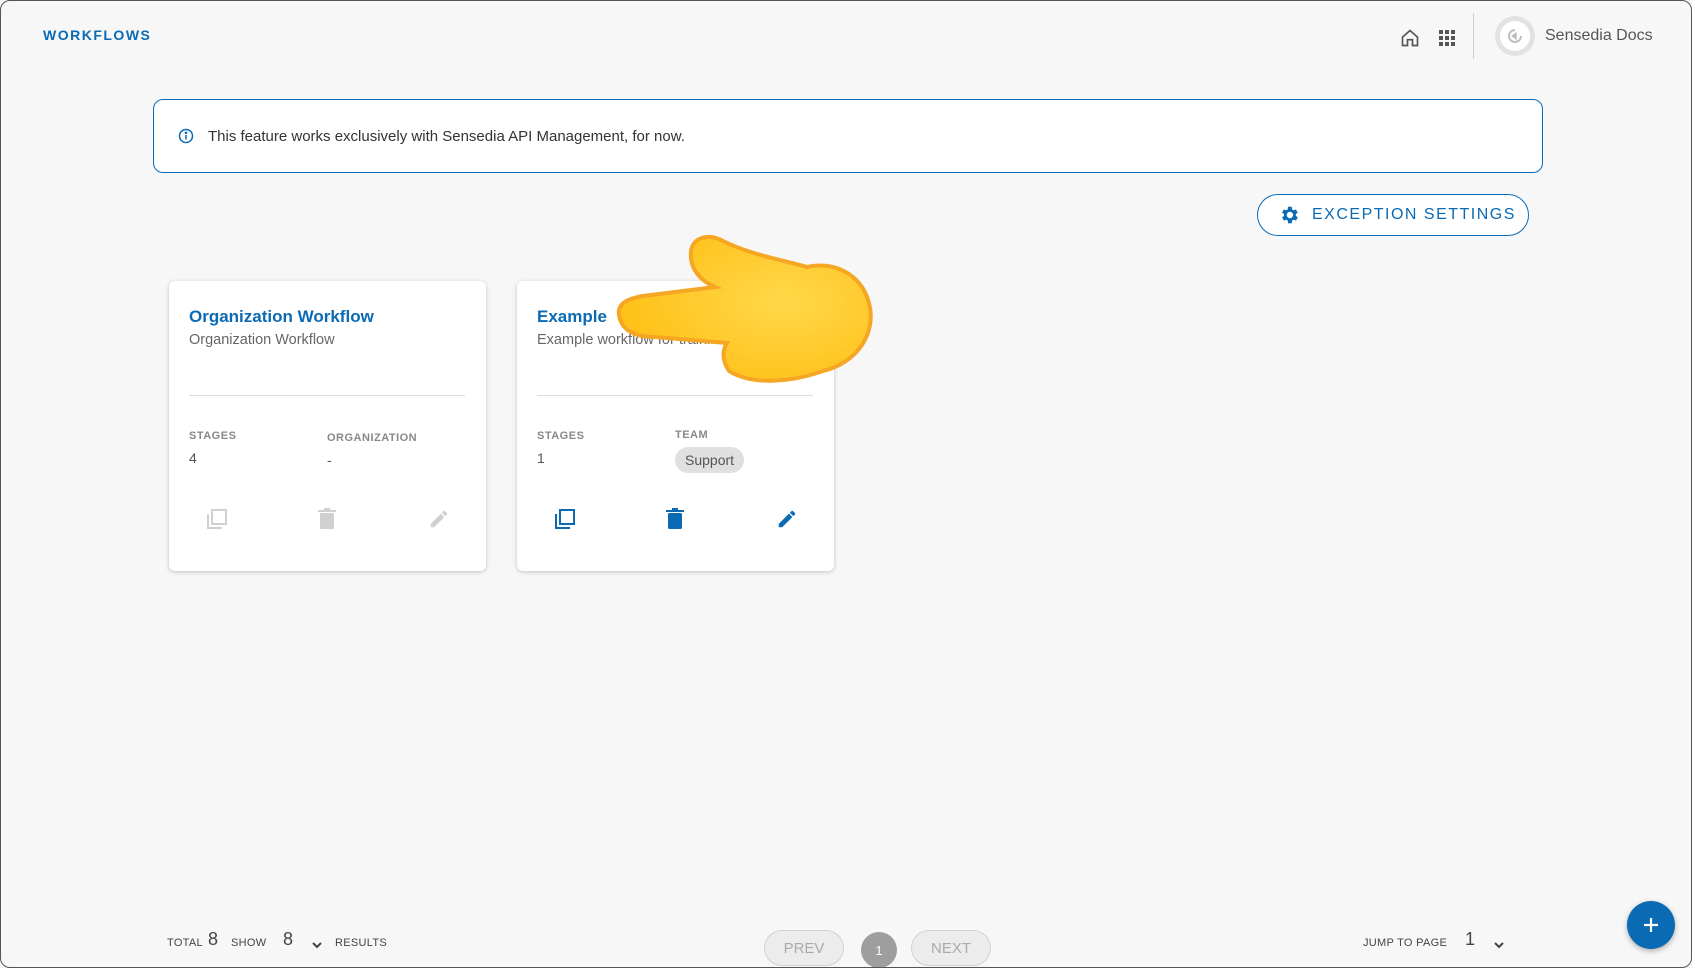 The height and width of the screenshot is (968, 1692). I want to click on home-icon, so click(1410, 38).